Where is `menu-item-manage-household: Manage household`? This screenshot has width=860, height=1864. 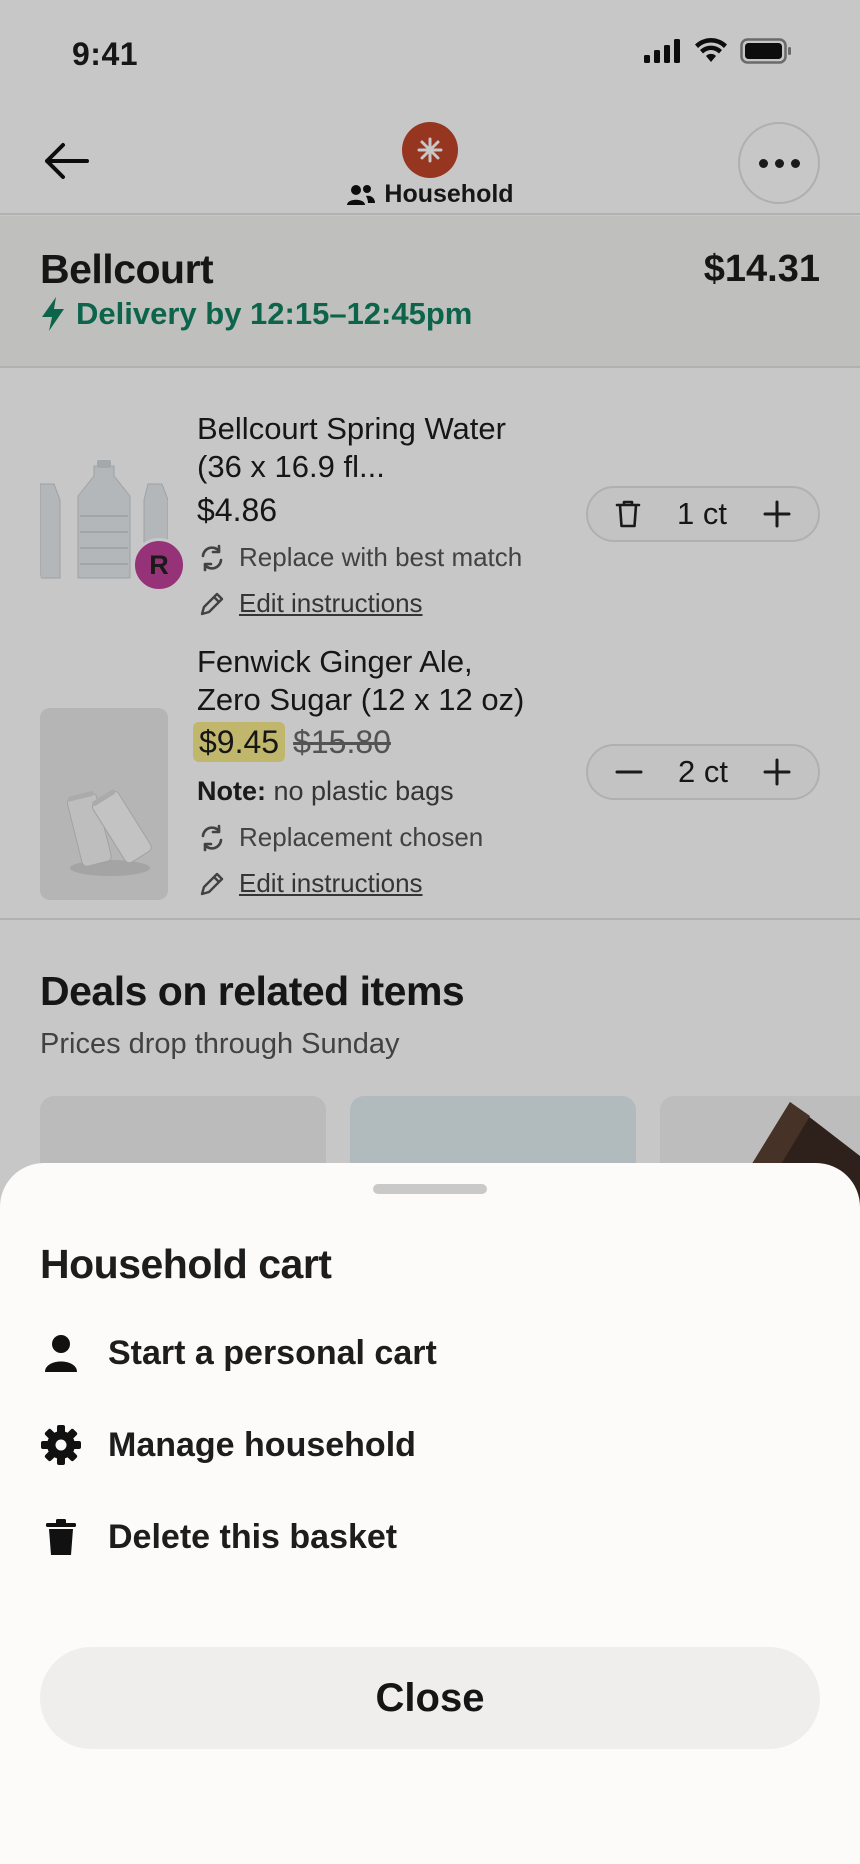 menu-item-manage-household: Manage household is located at coordinates (228, 1445).